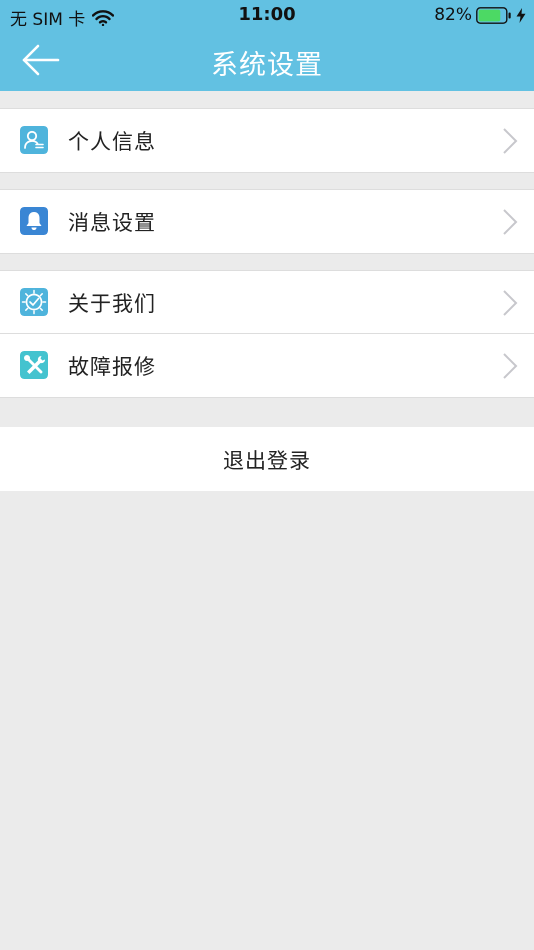  I want to click on settings-group-1: 个人信息, so click(267, 140).